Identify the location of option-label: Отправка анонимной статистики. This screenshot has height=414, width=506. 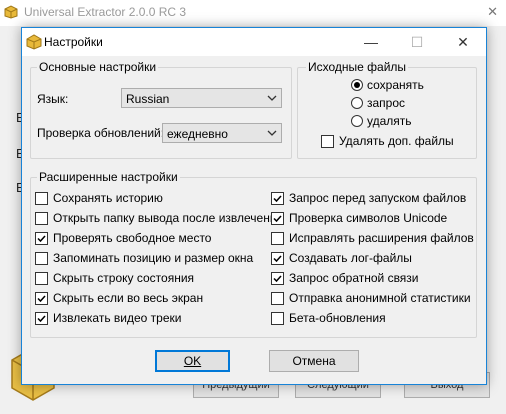
(380, 298).